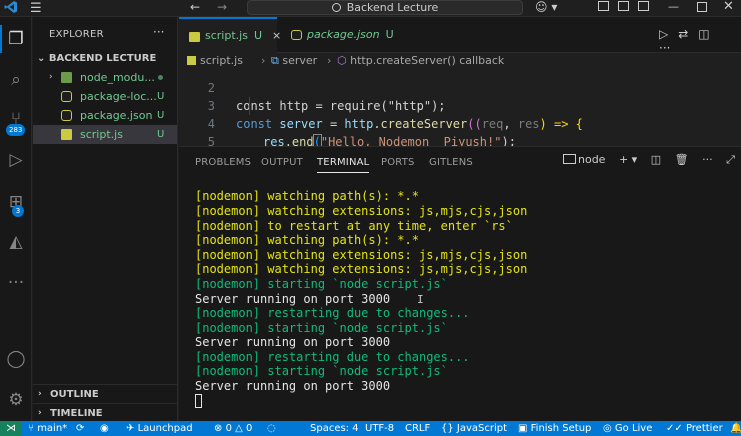  I want to click on prettier-item: ✓✓ Prettier, so click(694, 428).